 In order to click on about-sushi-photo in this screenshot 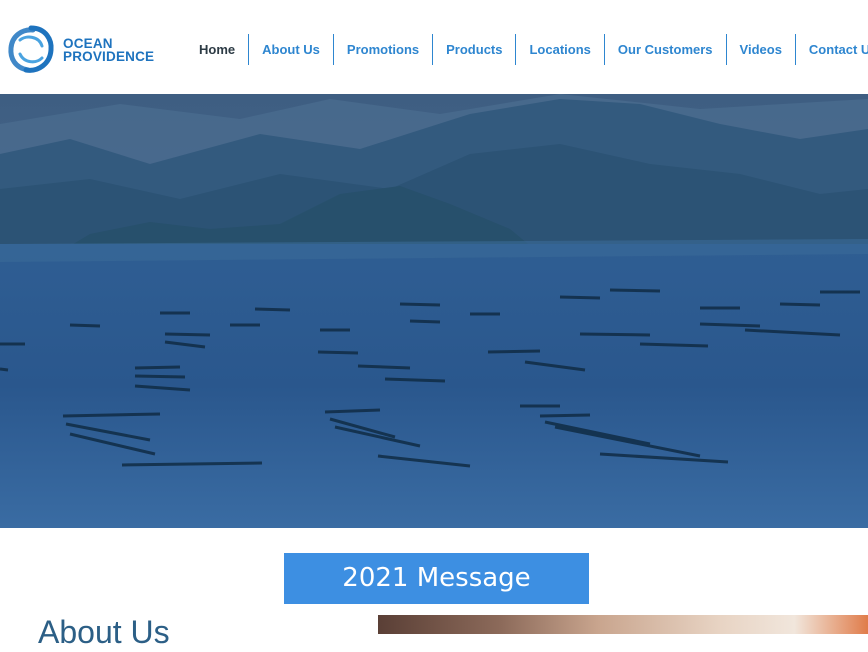, I will do `click(623, 624)`.